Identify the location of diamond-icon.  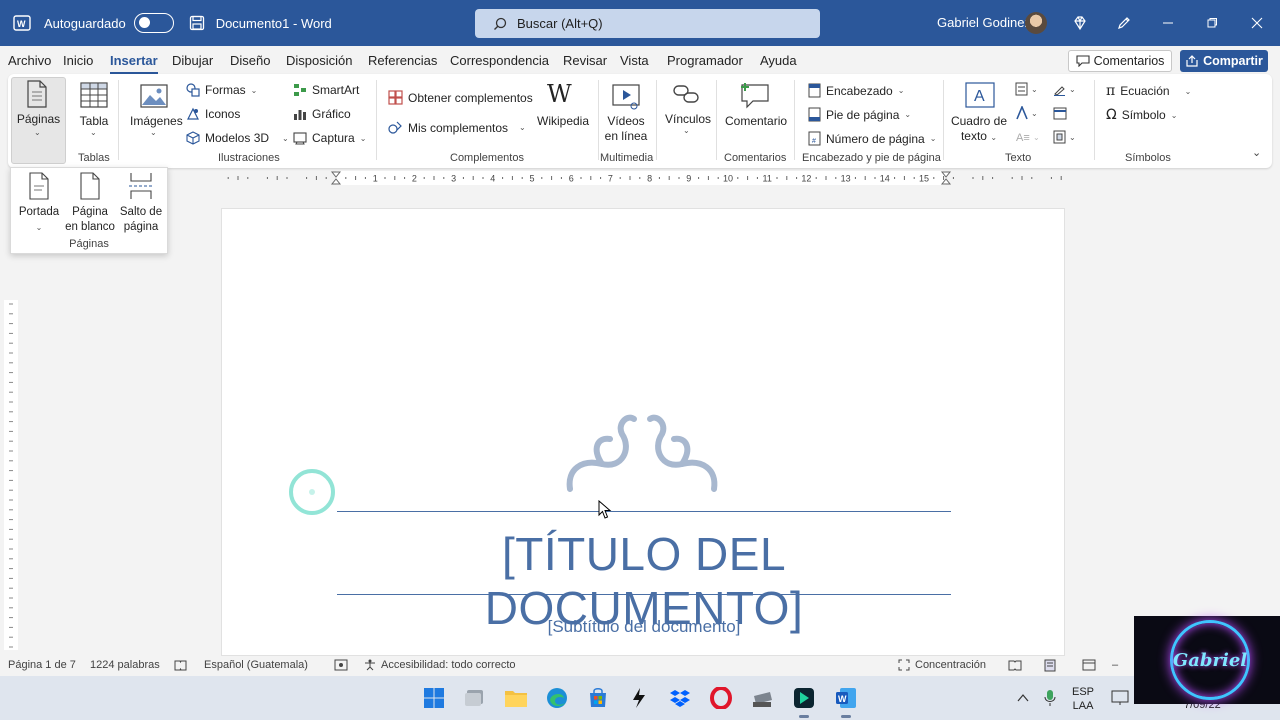
(1080, 23).